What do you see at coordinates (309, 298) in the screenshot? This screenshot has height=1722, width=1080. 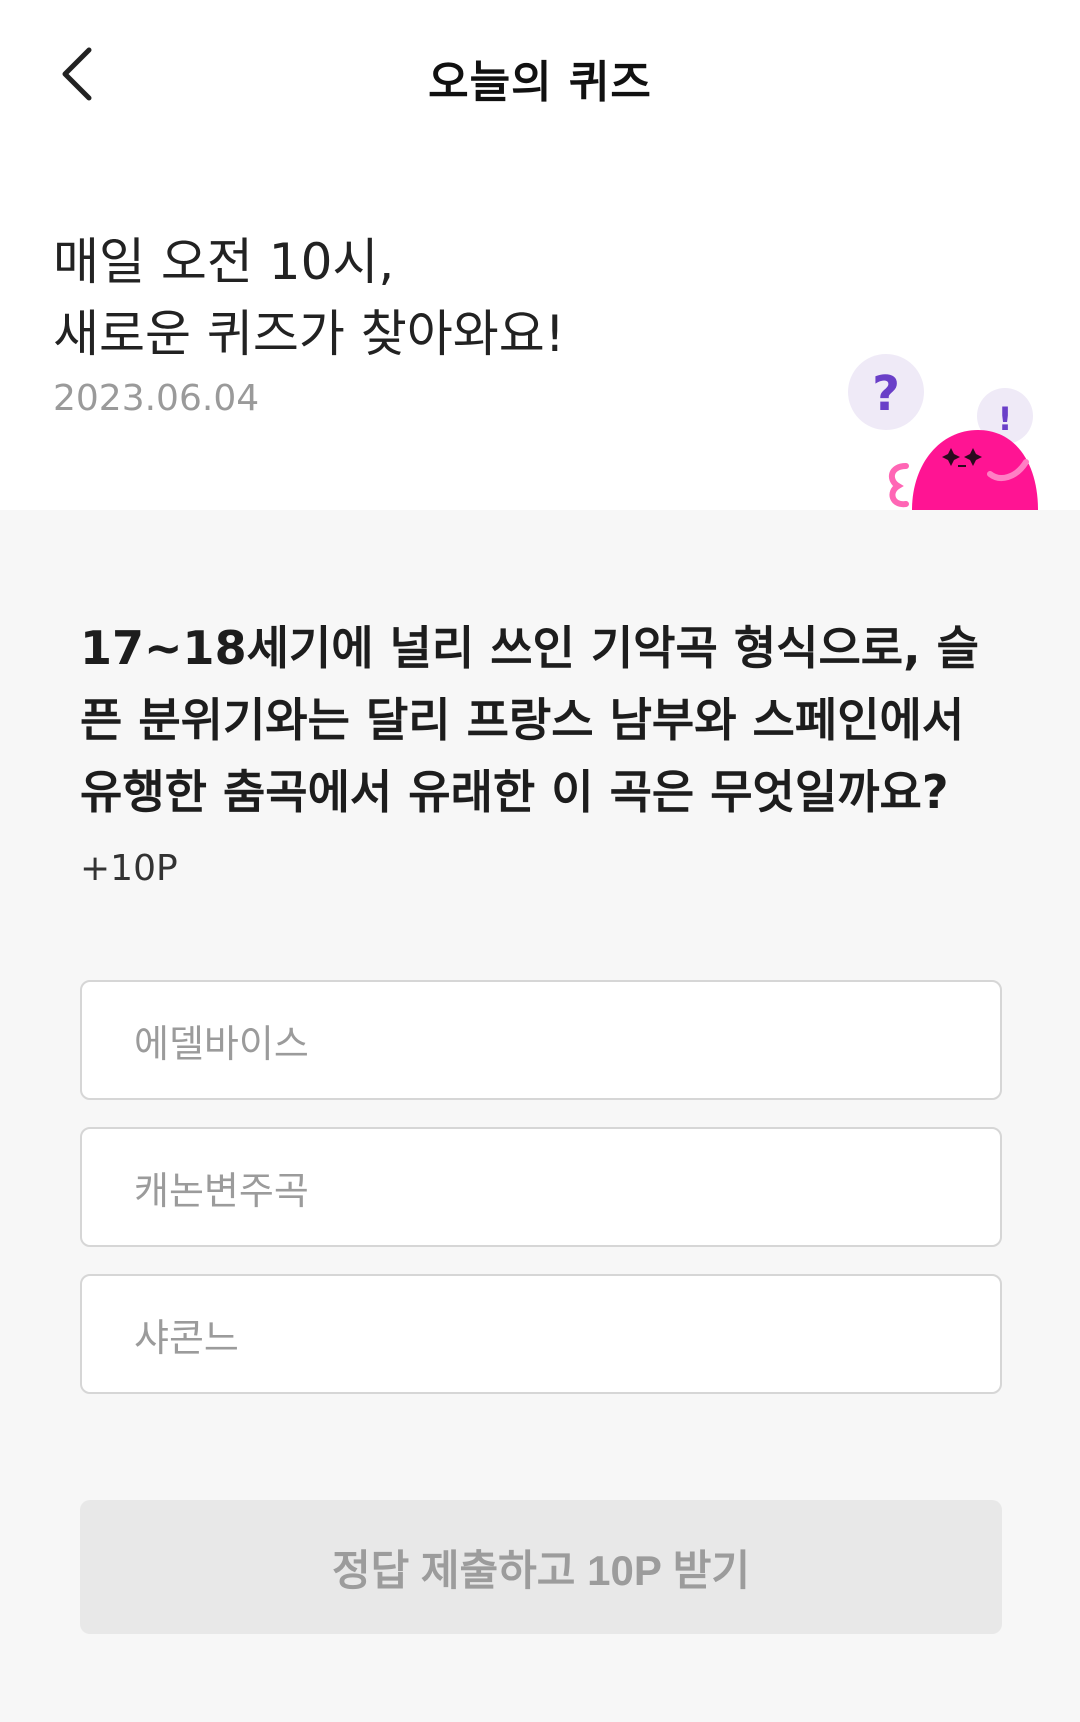 I see `intro-headline: 매일 오전 10시, 새로운 퀴즈가 찾아와요!` at bounding box center [309, 298].